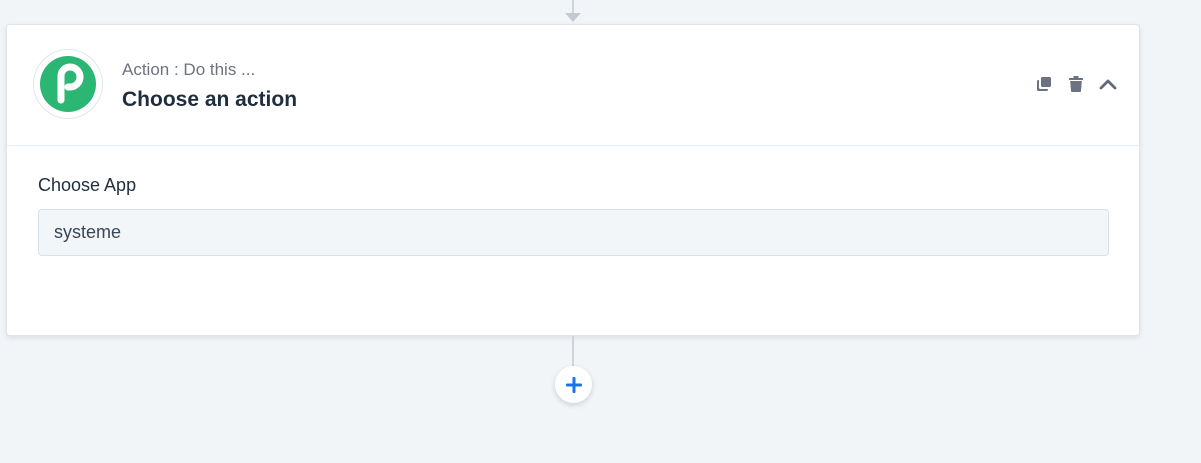 This screenshot has height=463, width=1201. What do you see at coordinates (1108, 84) in the screenshot?
I see `chevron-up-icon` at bounding box center [1108, 84].